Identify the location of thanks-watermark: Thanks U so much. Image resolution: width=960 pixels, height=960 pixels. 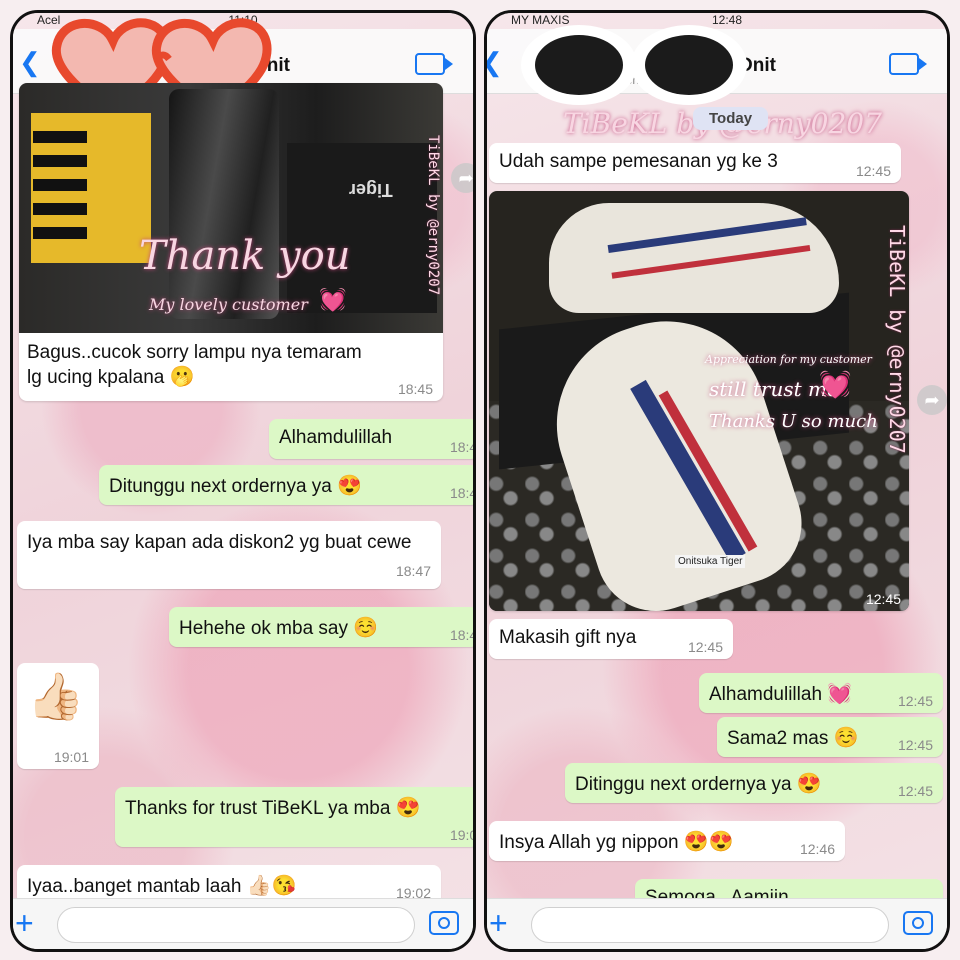
(793, 421).